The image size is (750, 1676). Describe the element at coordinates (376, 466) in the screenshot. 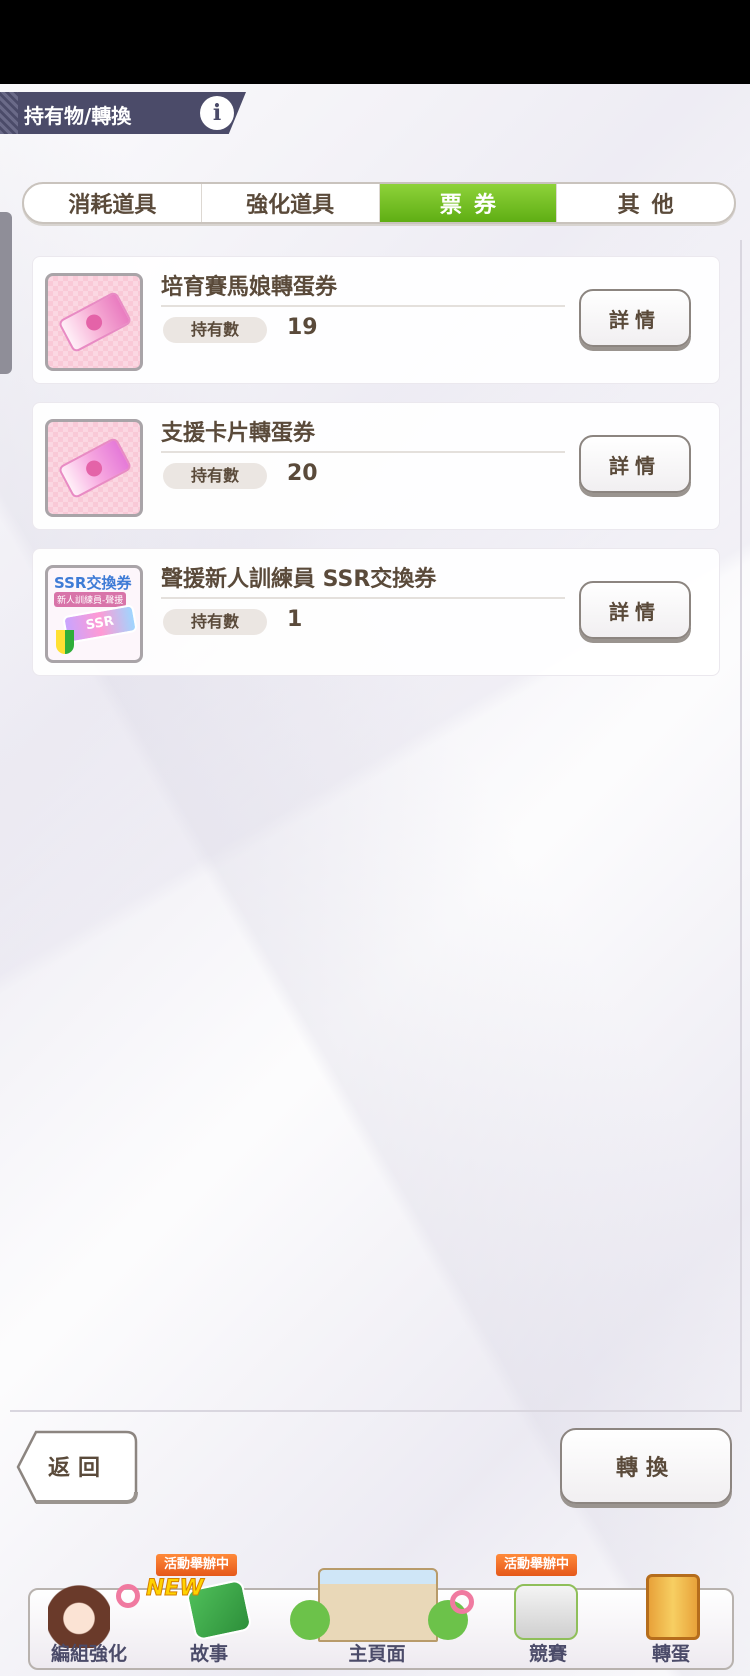

I see `list-item: 支援卡片轉蛋券 持有數 20 詳情` at that location.